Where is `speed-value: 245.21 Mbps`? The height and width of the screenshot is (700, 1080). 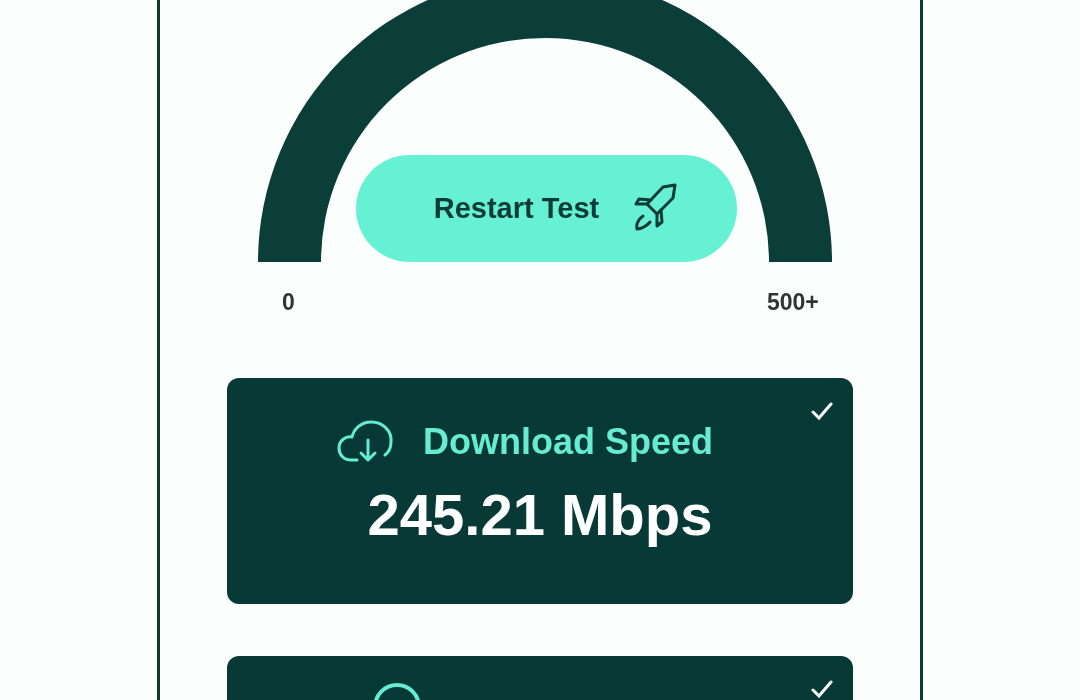
speed-value: 245.21 Mbps is located at coordinates (540, 515).